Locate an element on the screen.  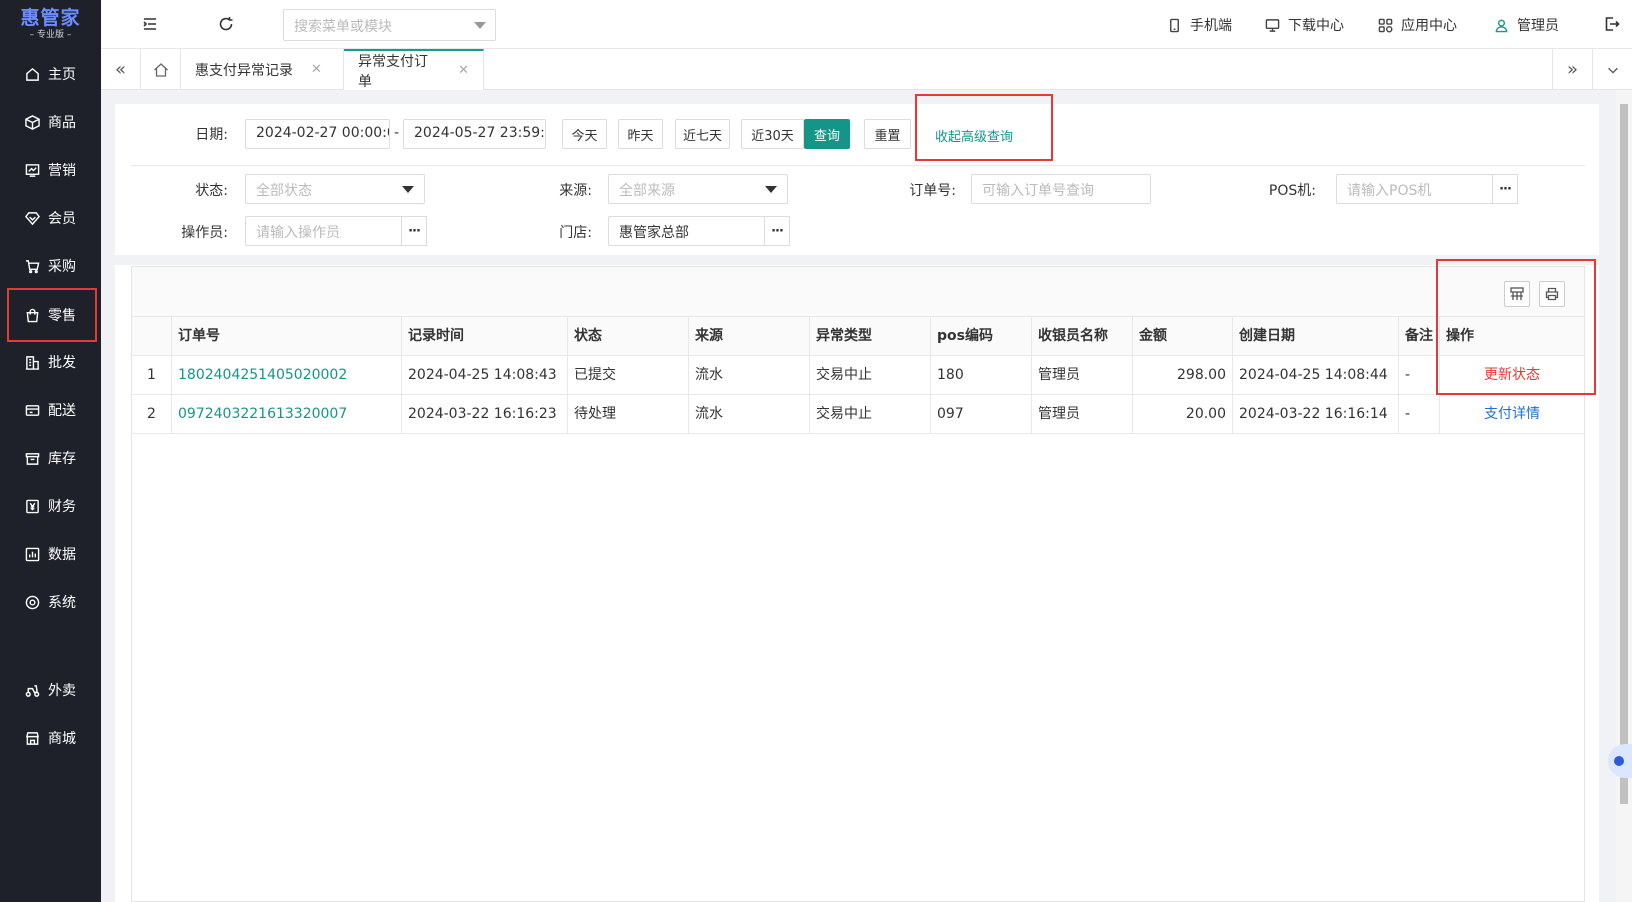
assistant-float-icon is located at coordinates (1620, 761).